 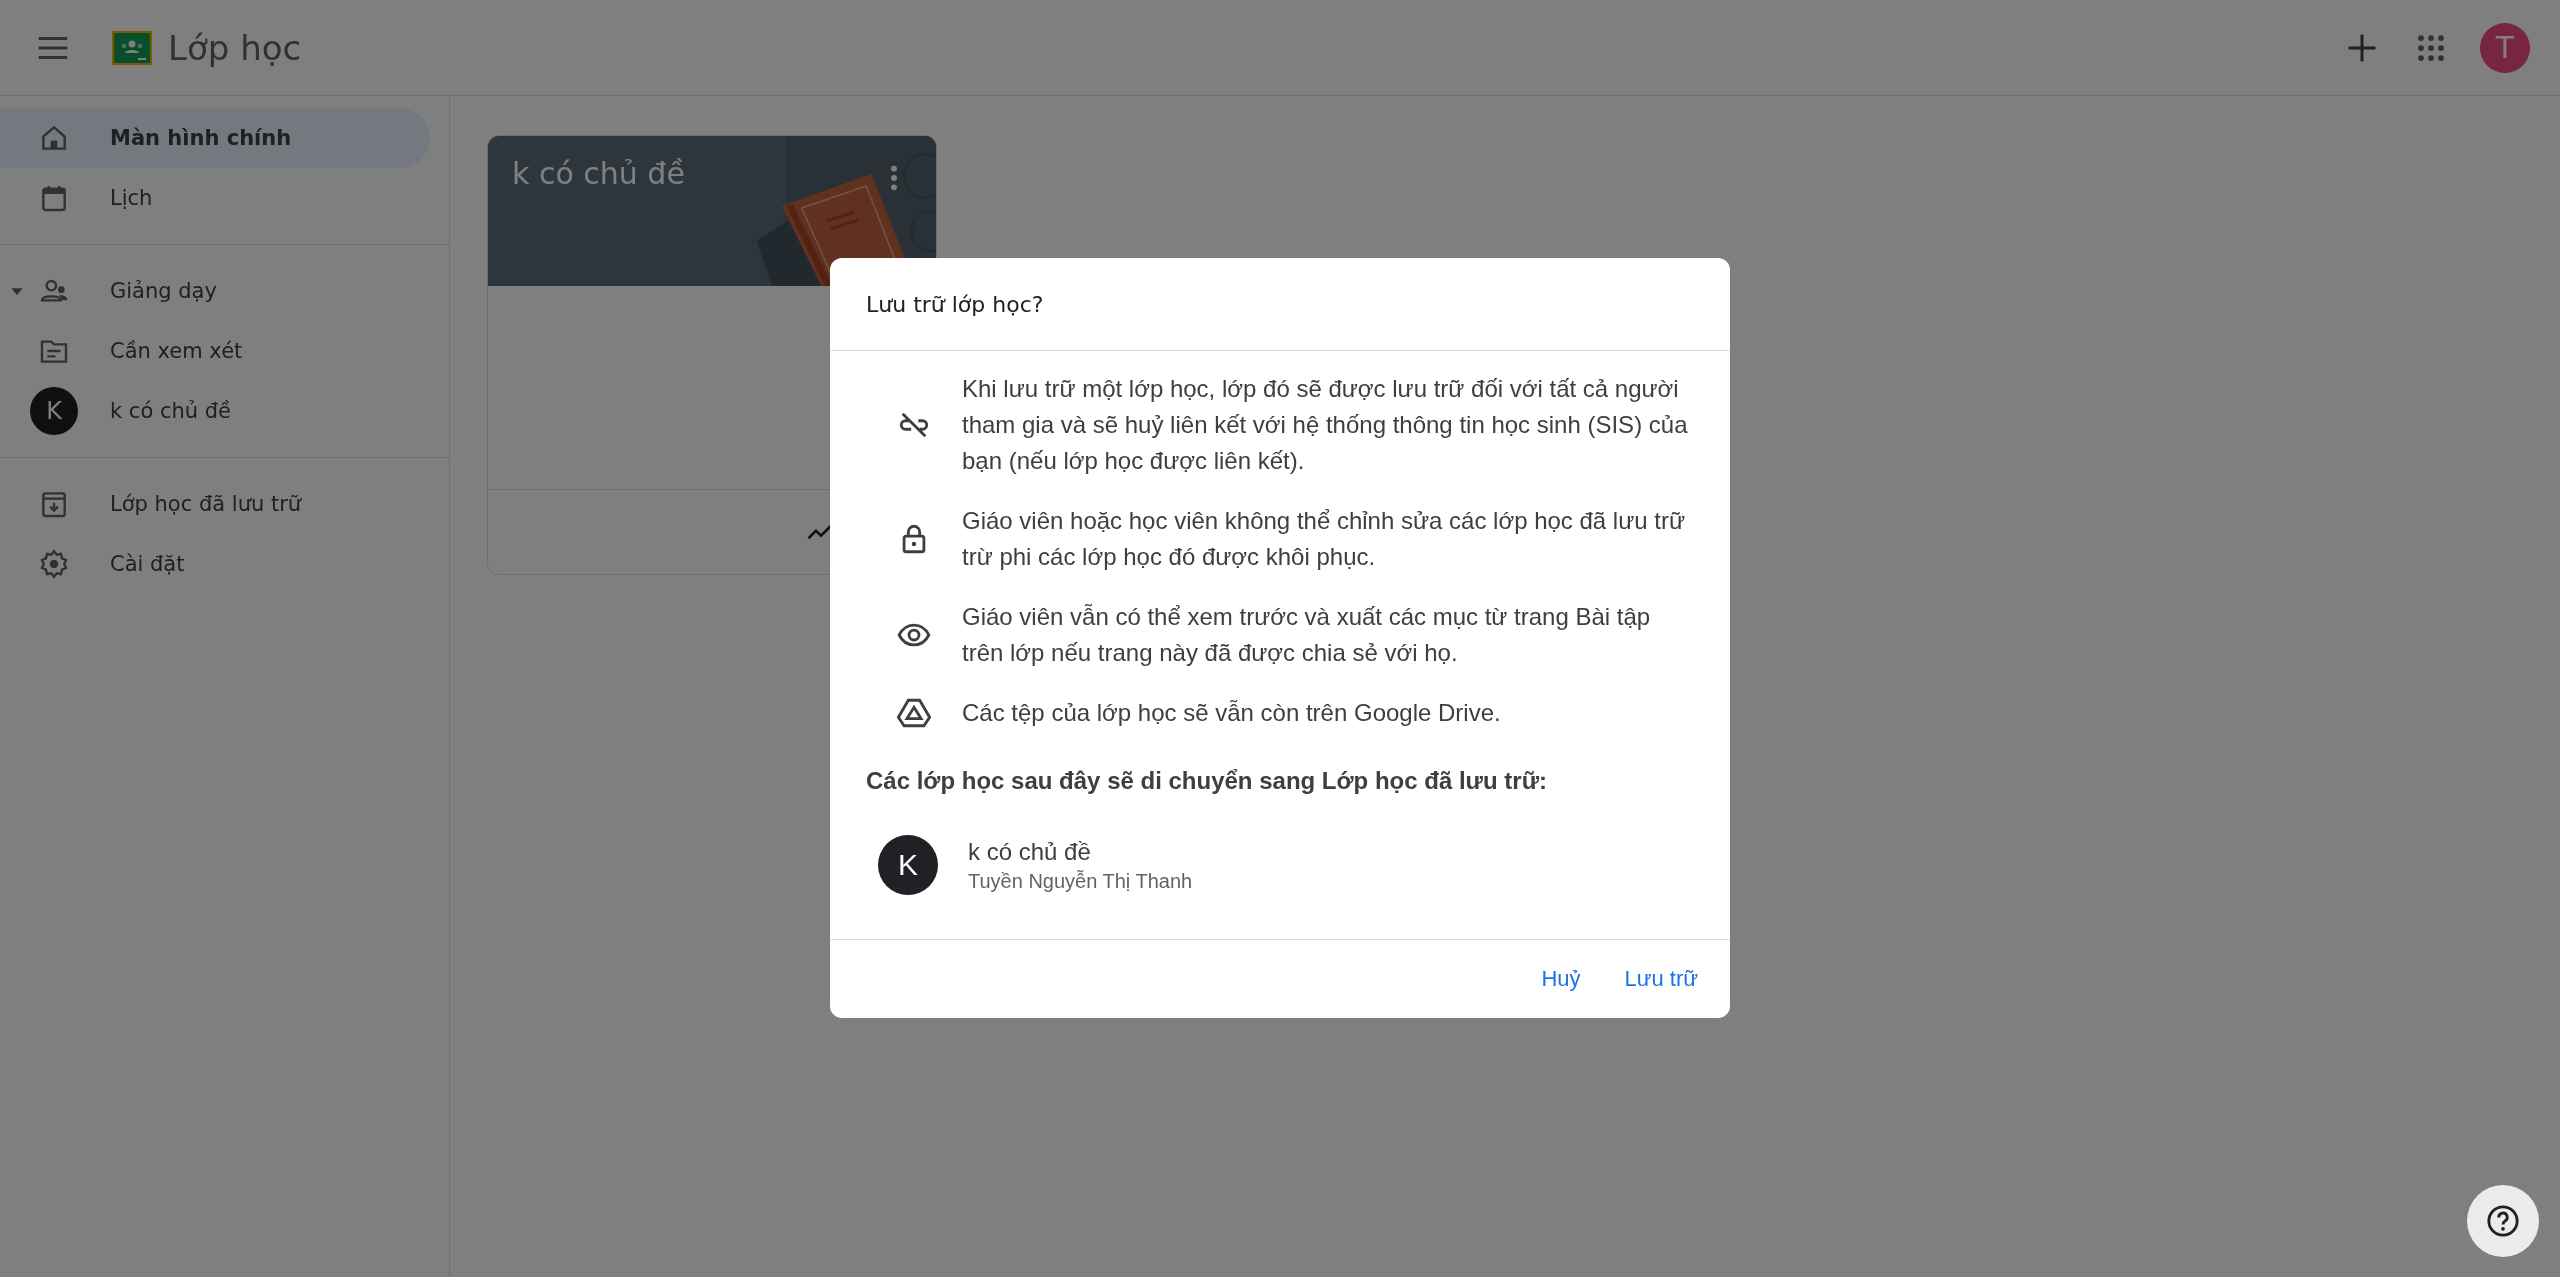 I want to click on list-heading: Các lớp học sau đây sẽ di chuyển sang Lớp học đã lưu trữ:, so click(x=1207, y=781).